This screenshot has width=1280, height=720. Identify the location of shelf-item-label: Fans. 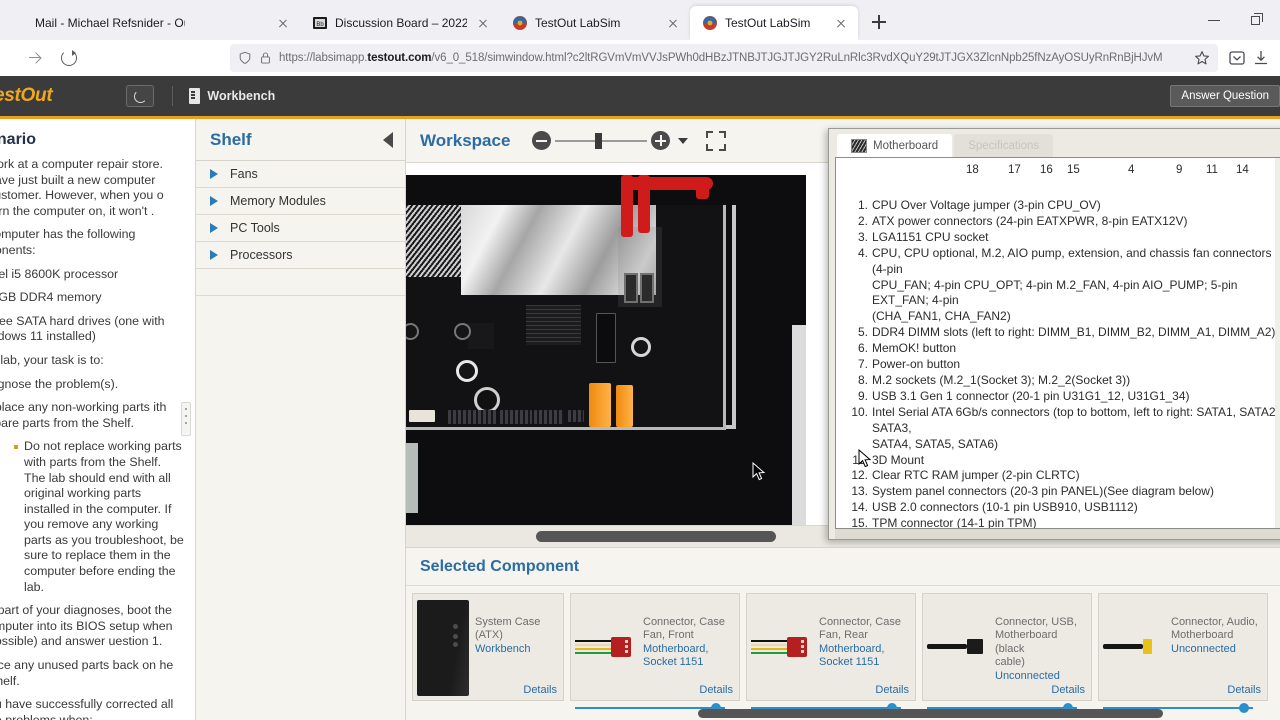
(244, 174).